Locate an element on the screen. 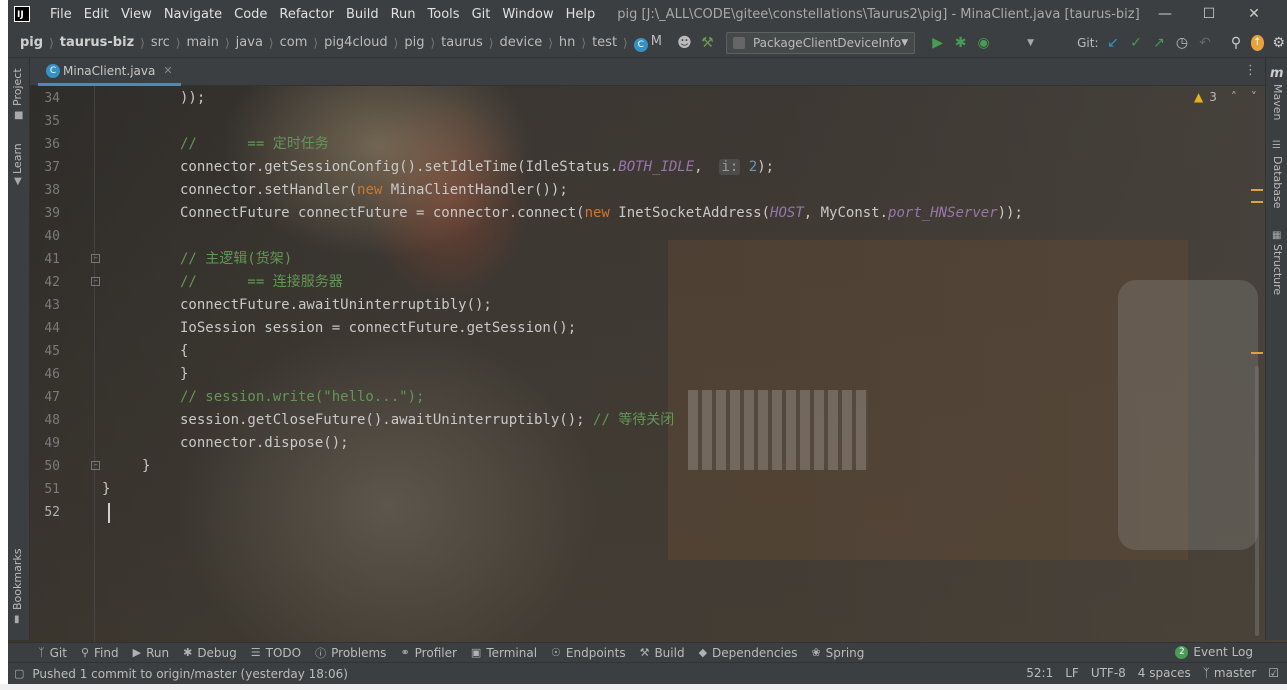 The image size is (1287, 690). lock-icon: ☑ is located at coordinates (1273, 673).